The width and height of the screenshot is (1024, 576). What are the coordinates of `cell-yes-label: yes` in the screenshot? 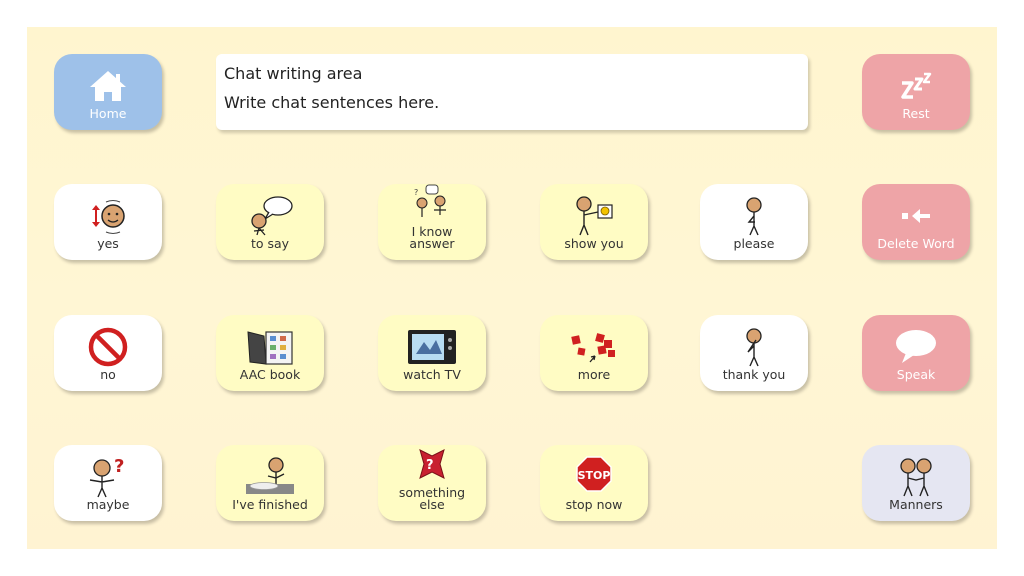 It's located at (108, 243).